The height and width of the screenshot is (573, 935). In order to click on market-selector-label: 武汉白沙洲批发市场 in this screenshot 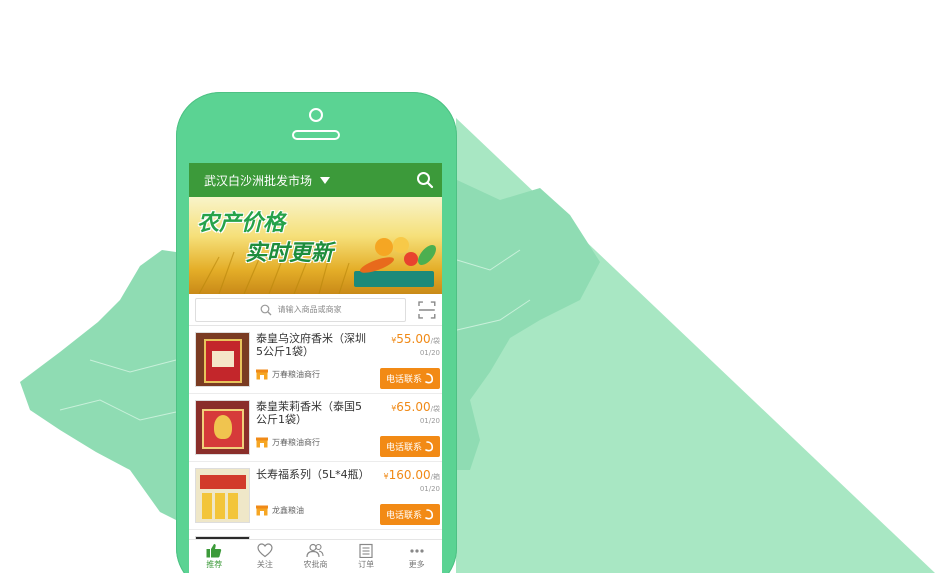, I will do `click(258, 180)`.